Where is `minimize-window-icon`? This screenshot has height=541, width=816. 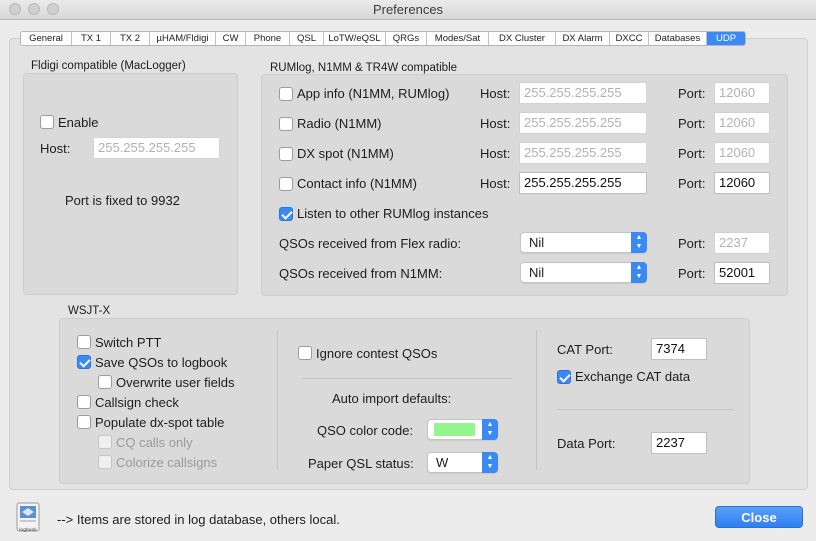 minimize-window-icon is located at coordinates (34, 9).